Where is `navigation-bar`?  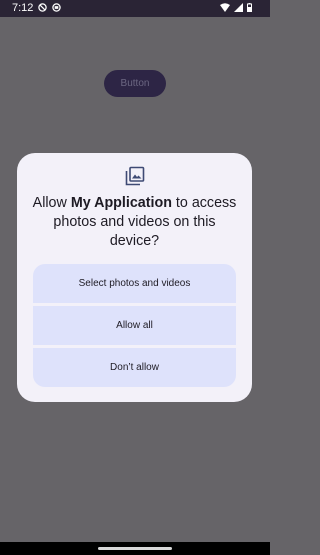 navigation-bar is located at coordinates (135, 548).